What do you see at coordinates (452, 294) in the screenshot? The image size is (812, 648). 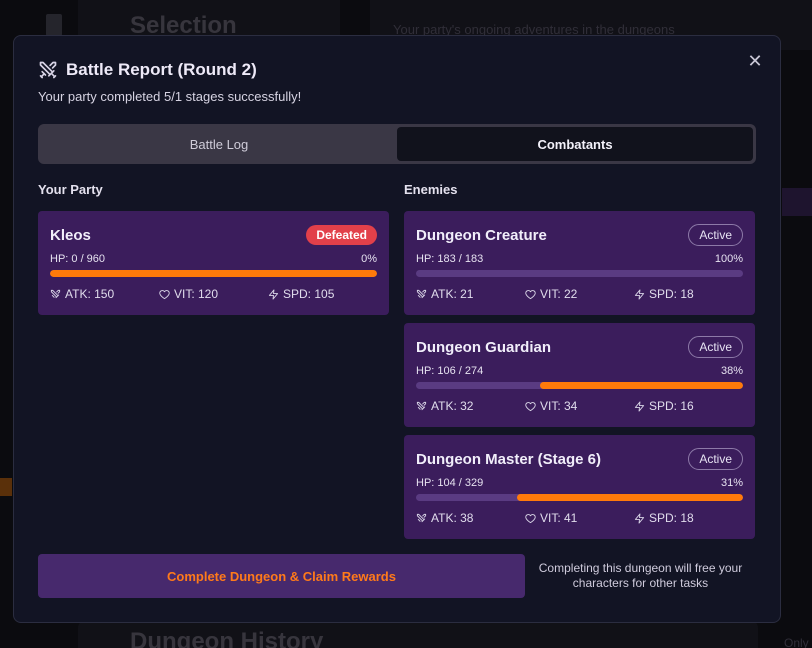 I see `atk-value: ATK: 21` at bounding box center [452, 294].